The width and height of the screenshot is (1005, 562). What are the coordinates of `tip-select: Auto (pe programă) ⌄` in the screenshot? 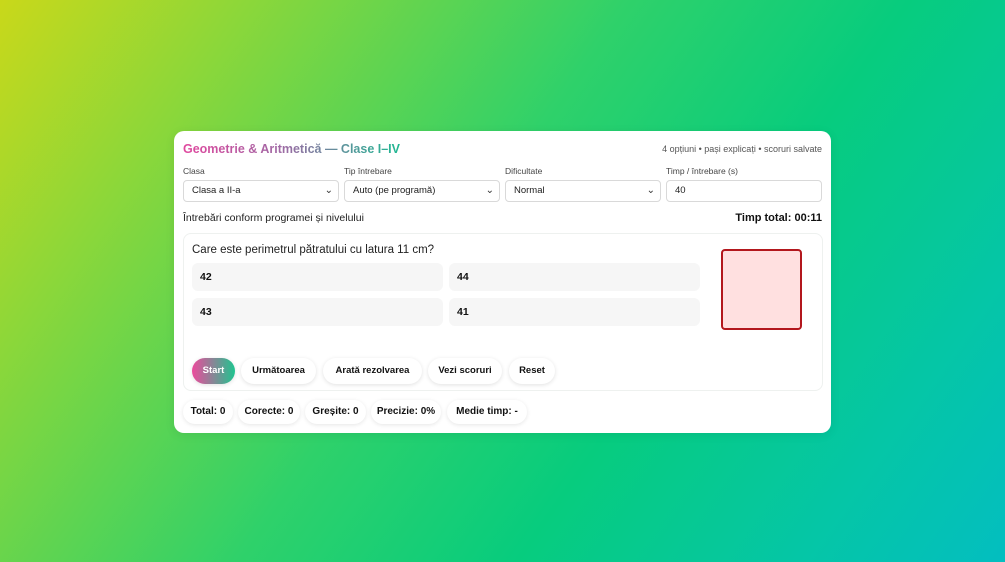 It's located at (422, 191).